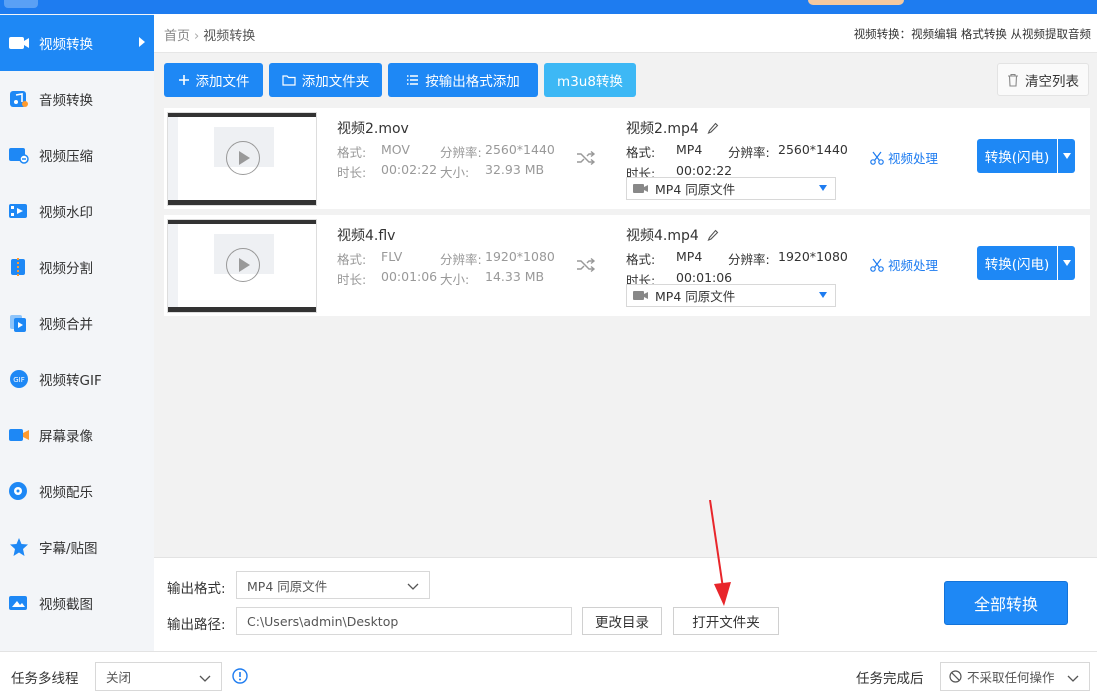 This screenshot has height=699, width=1097. I want to click on shuffle-icon, so click(586, 160).